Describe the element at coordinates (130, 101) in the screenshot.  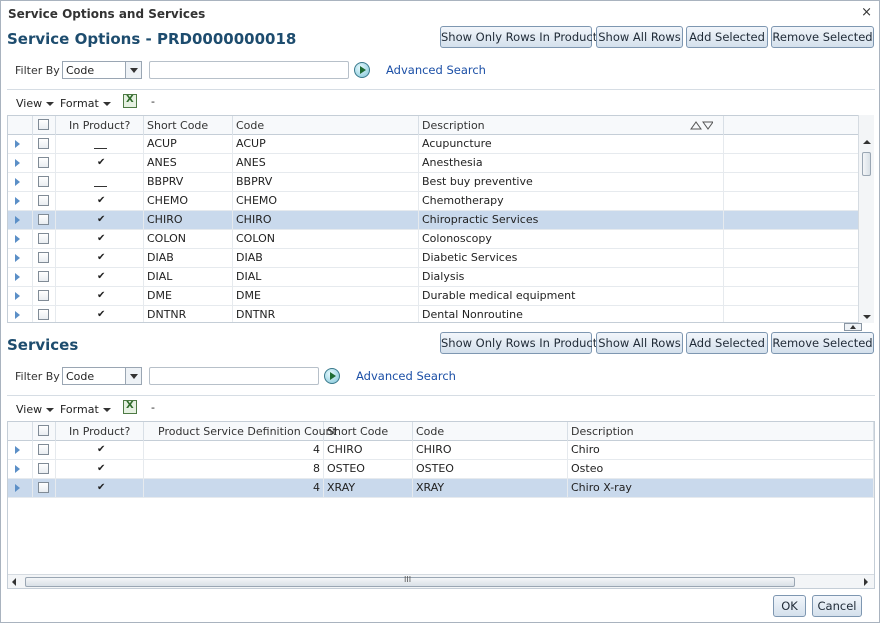
I see `options-export-excel-icon` at that location.